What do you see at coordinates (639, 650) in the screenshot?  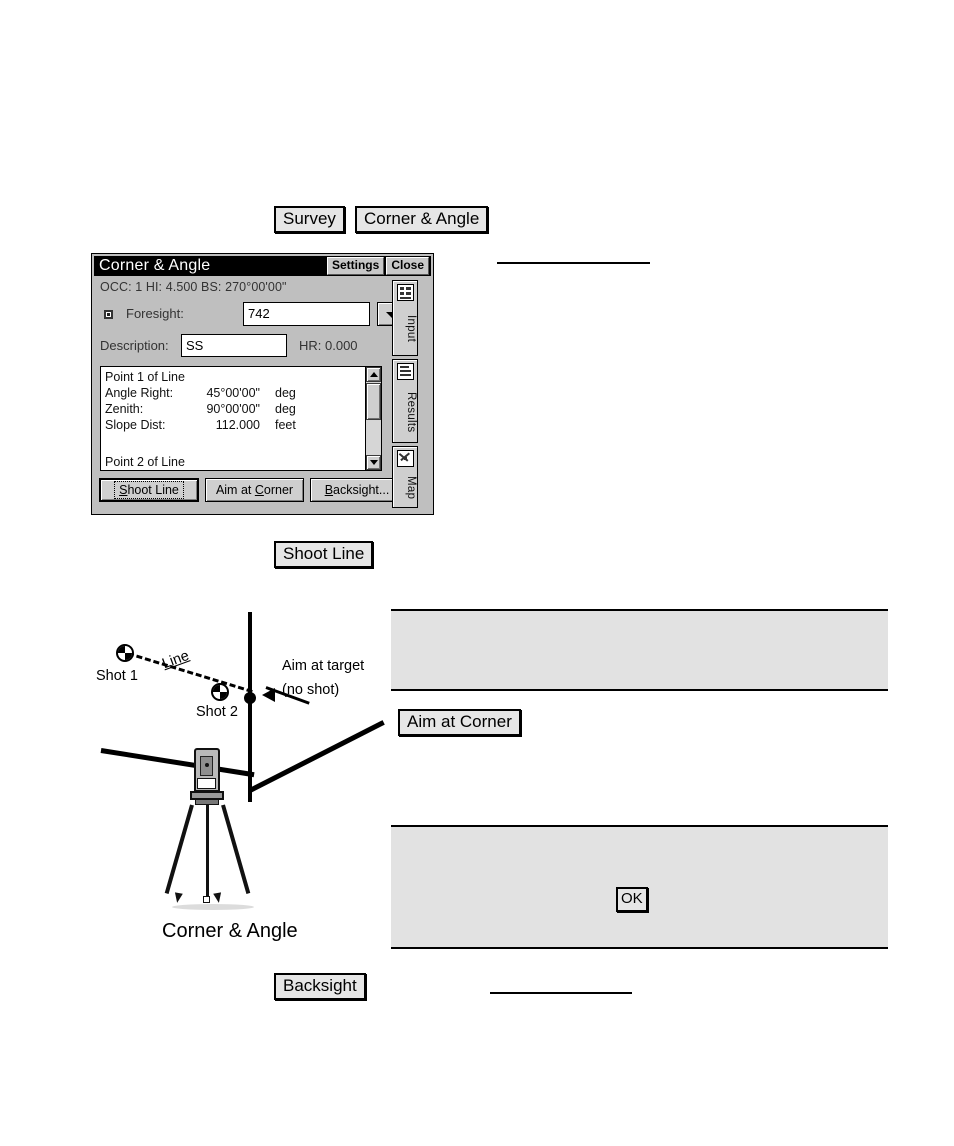 I see `content-panel-top` at bounding box center [639, 650].